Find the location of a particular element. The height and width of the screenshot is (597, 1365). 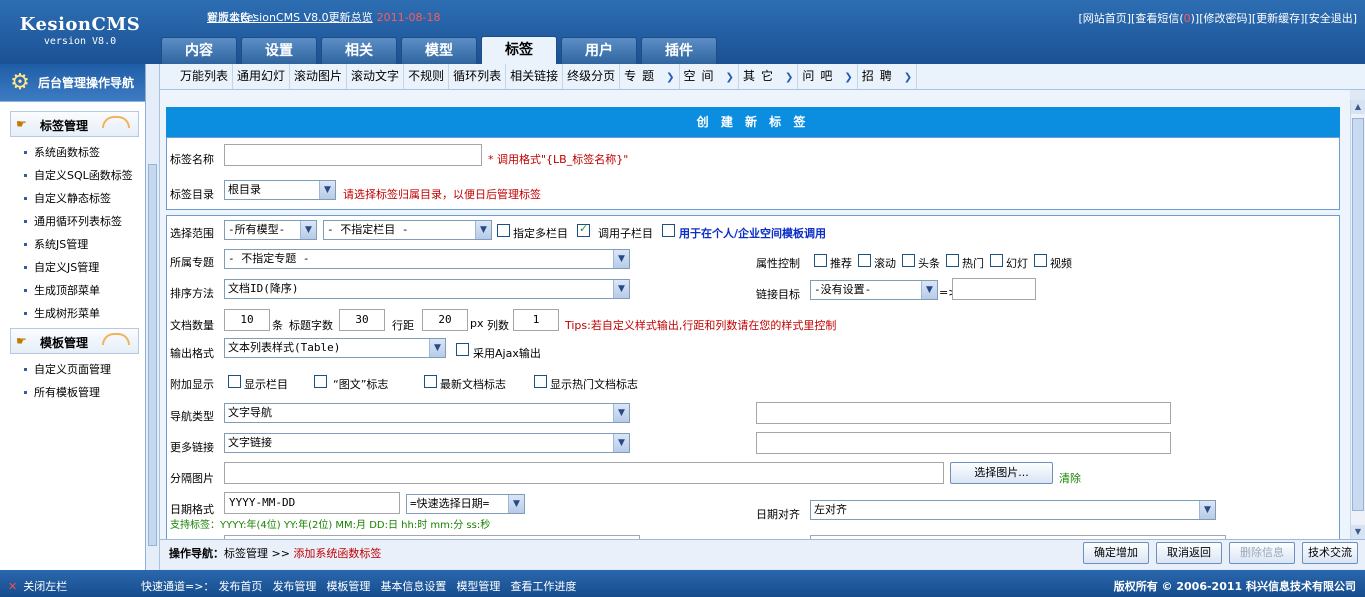

chevron-down-icon: ▼ is located at coordinates (327, 190).